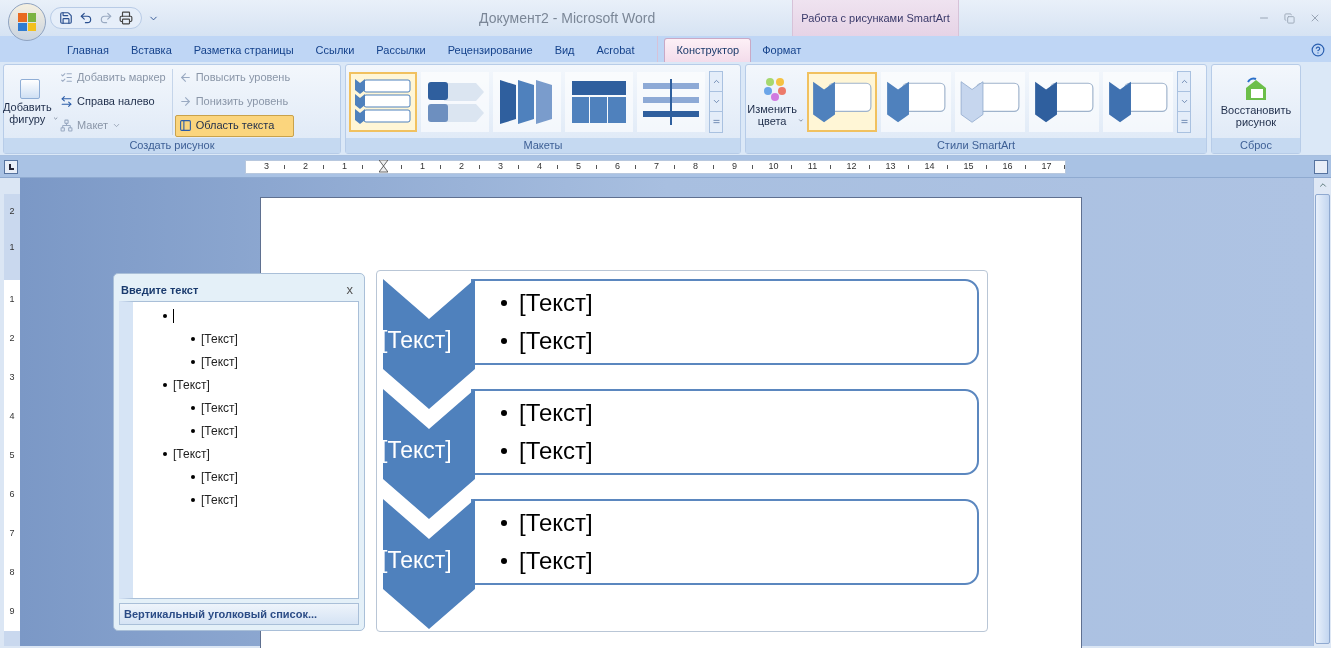 Image resolution: width=1331 pixels, height=648 pixels. Describe the element at coordinates (88, 50) in the screenshot. I see `ribbon-tab: Главная` at that location.